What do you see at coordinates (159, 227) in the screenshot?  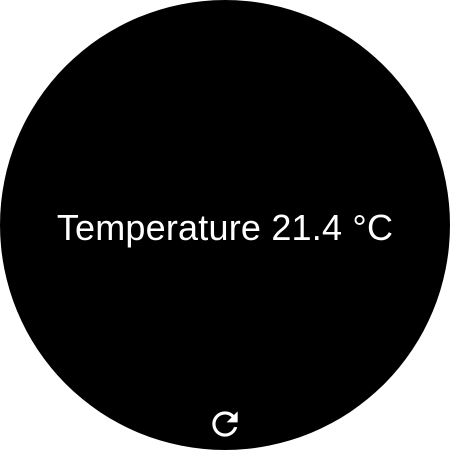 I see `temperature-label: Temperature` at bounding box center [159, 227].